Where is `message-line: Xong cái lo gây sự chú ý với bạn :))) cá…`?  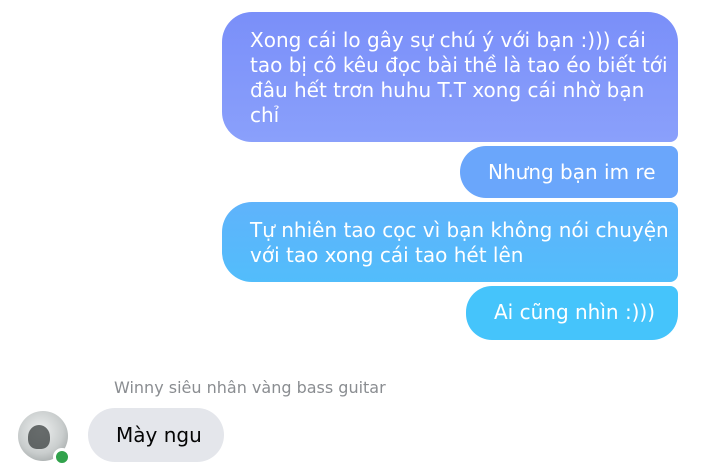
message-line: Xong cái lo gây sự chú ý với bạn :))) cá… is located at coordinates (448, 40).